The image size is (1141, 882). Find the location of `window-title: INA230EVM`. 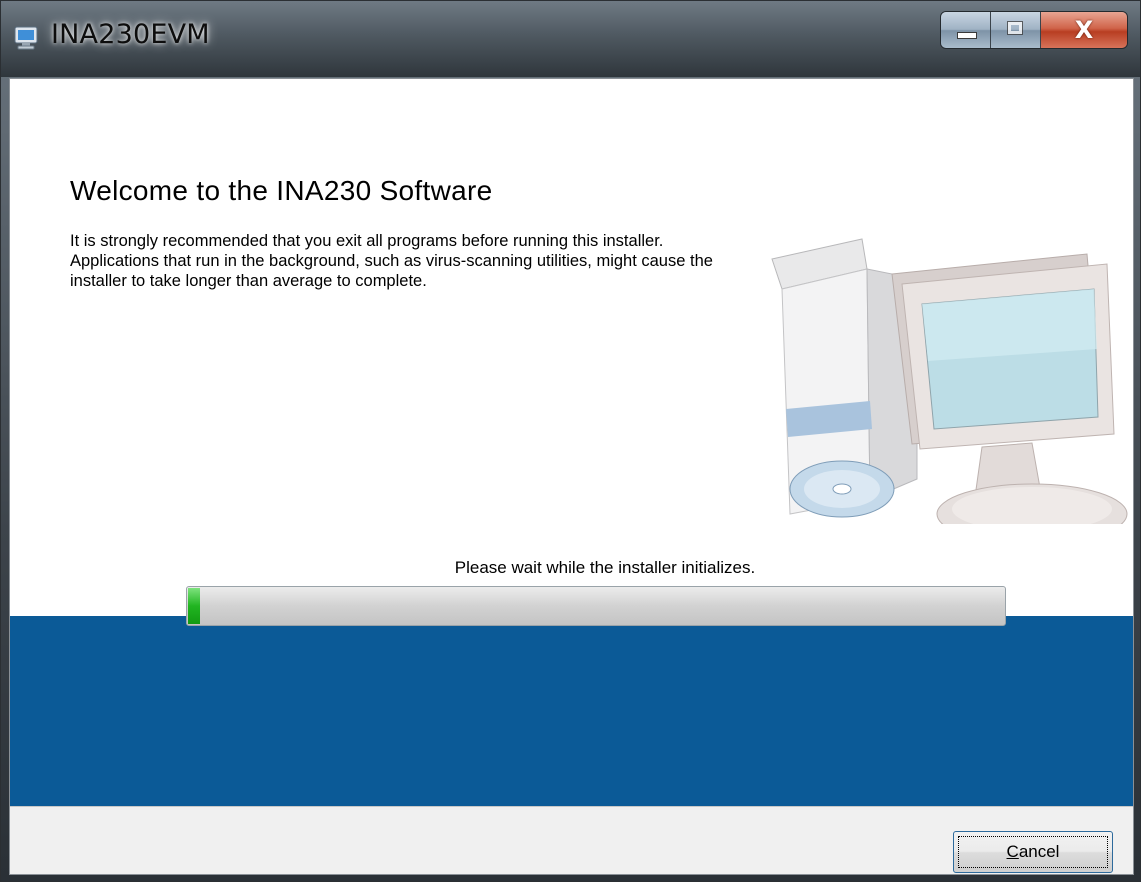

window-title: INA230EVM is located at coordinates (130, 34).